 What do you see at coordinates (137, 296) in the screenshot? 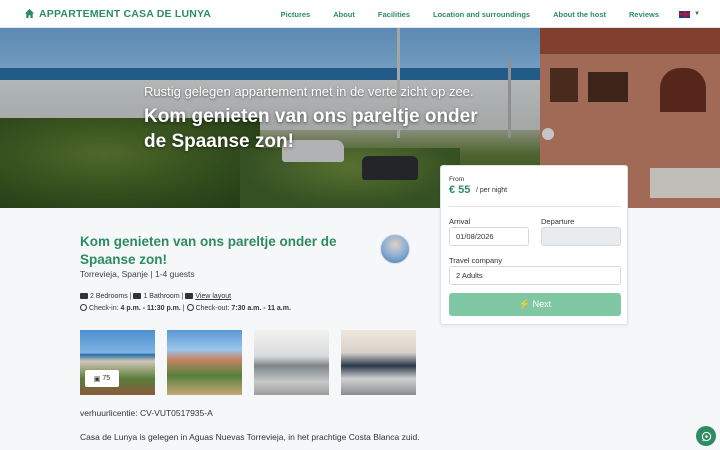
I see `bath-icon` at bounding box center [137, 296].